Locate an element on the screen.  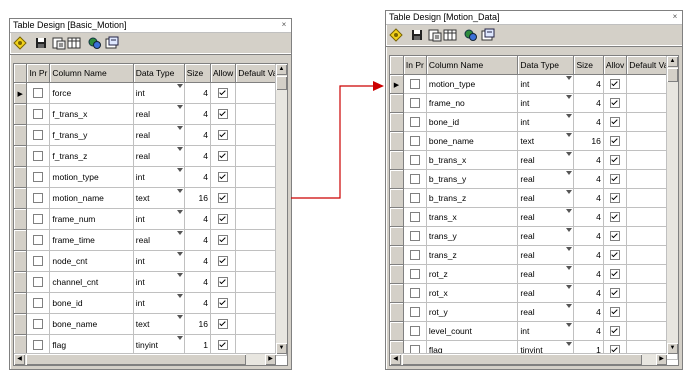
connector-arrowhead is located at coordinates (378, 86).